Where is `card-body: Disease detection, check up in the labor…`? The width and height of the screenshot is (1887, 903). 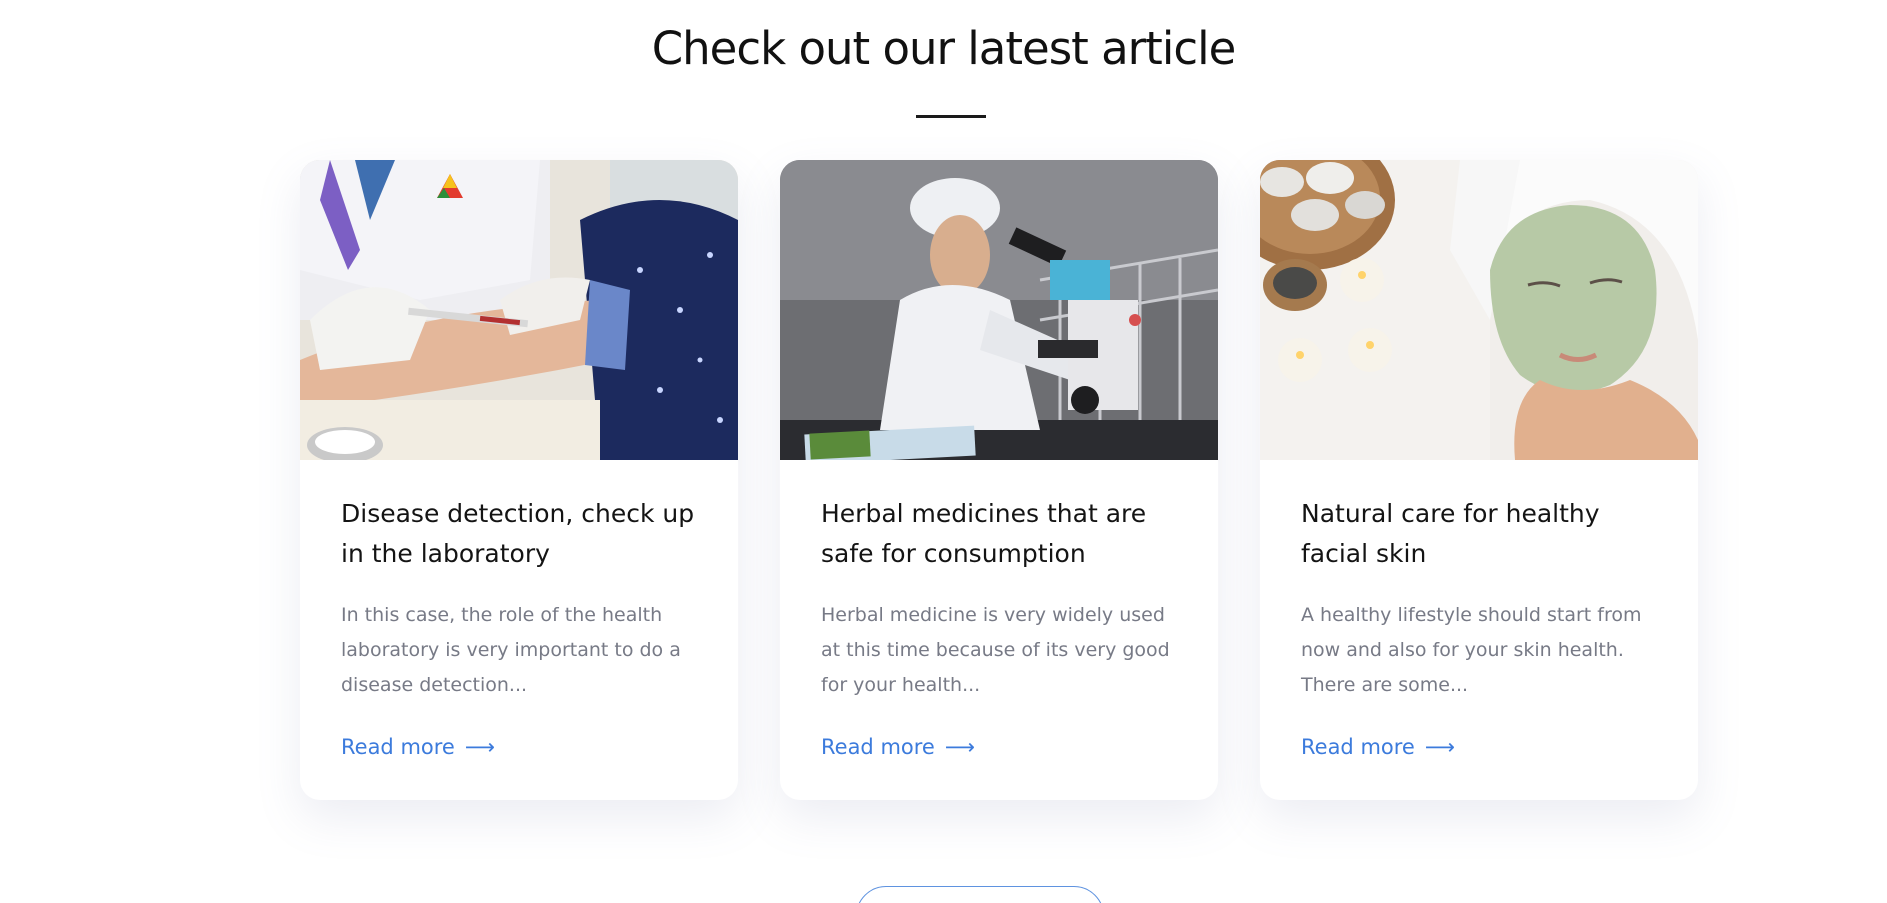 card-body: Disease detection, check up in the labor… is located at coordinates (519, 609).